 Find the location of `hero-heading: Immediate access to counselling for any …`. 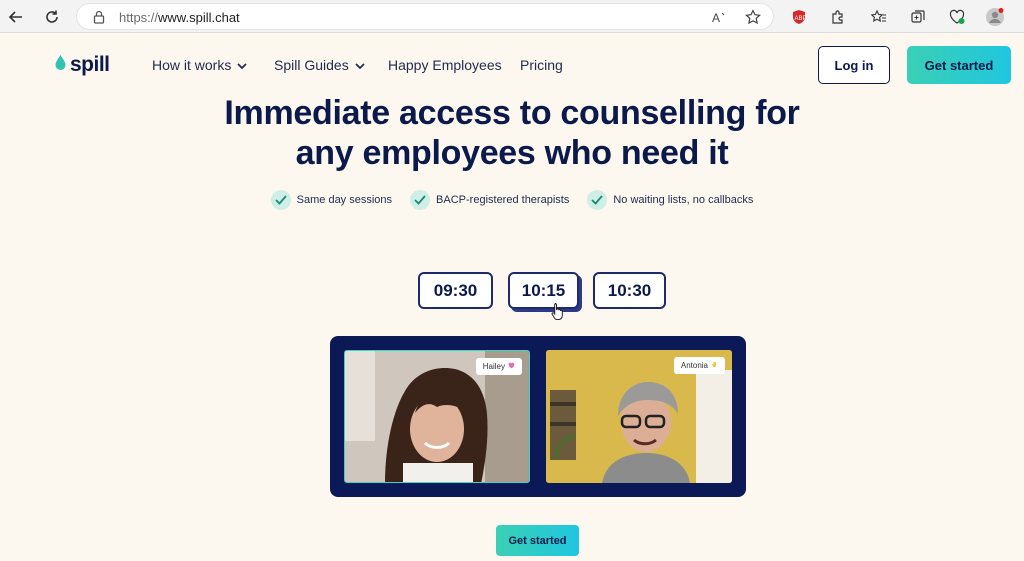

hero-heading: Immediate access to counselling for any … is located at coordinates (512, 133).